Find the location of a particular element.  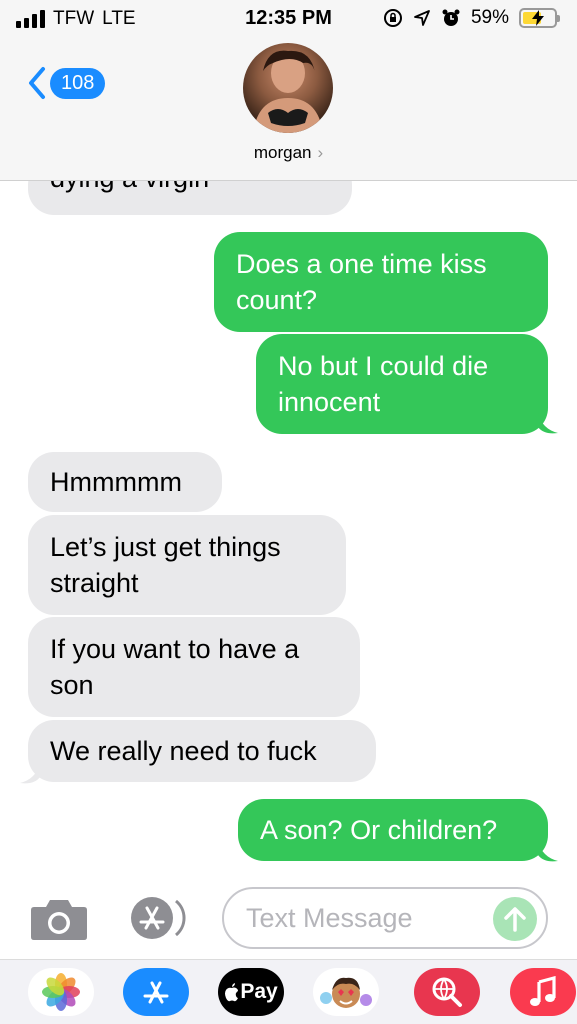

alarm-icon is located at coordinates (451, 17).